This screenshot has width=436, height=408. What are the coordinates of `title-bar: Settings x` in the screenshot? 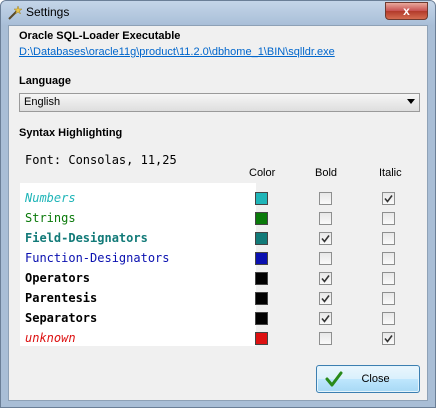 It's located at (218, 13).